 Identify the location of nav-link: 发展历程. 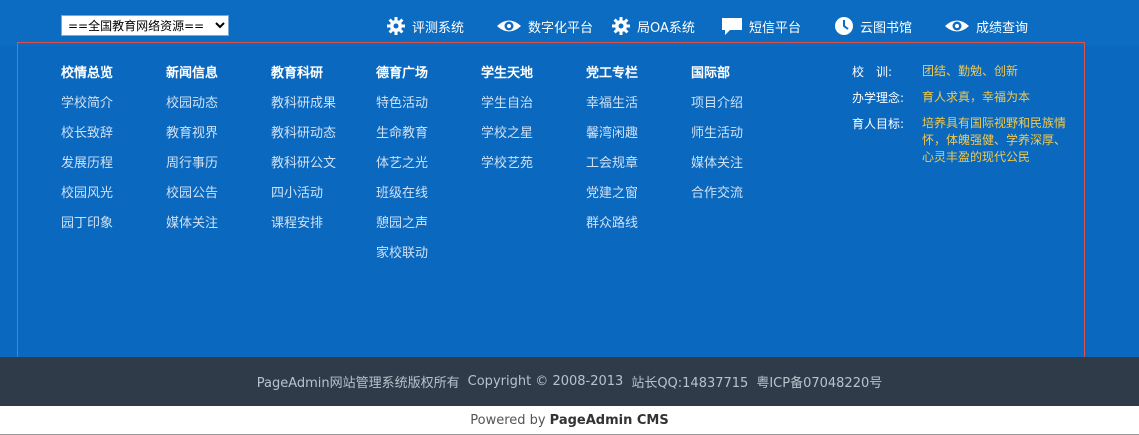
(87, 164).